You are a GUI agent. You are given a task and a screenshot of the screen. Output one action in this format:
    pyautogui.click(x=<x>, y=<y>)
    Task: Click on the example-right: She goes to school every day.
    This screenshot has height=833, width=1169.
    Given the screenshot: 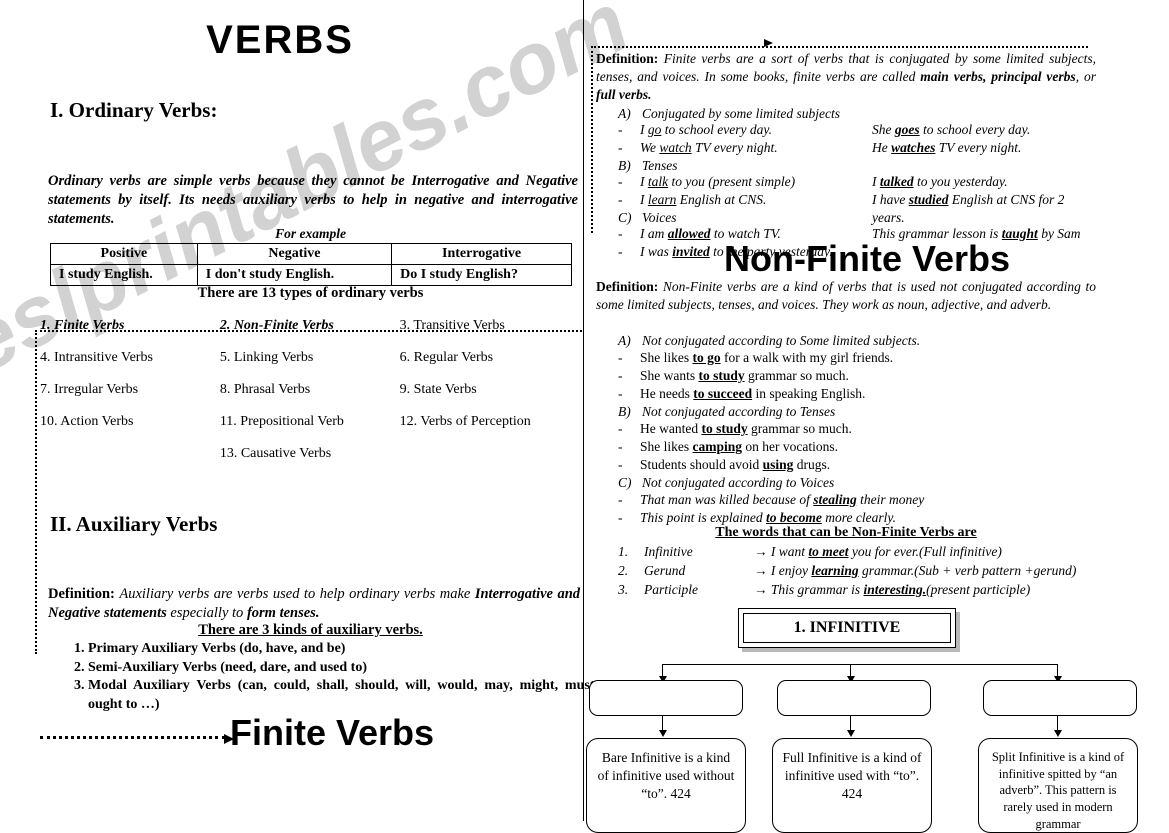 What is the action you would take?
    pyautogui.click(x=984, y=130)
    